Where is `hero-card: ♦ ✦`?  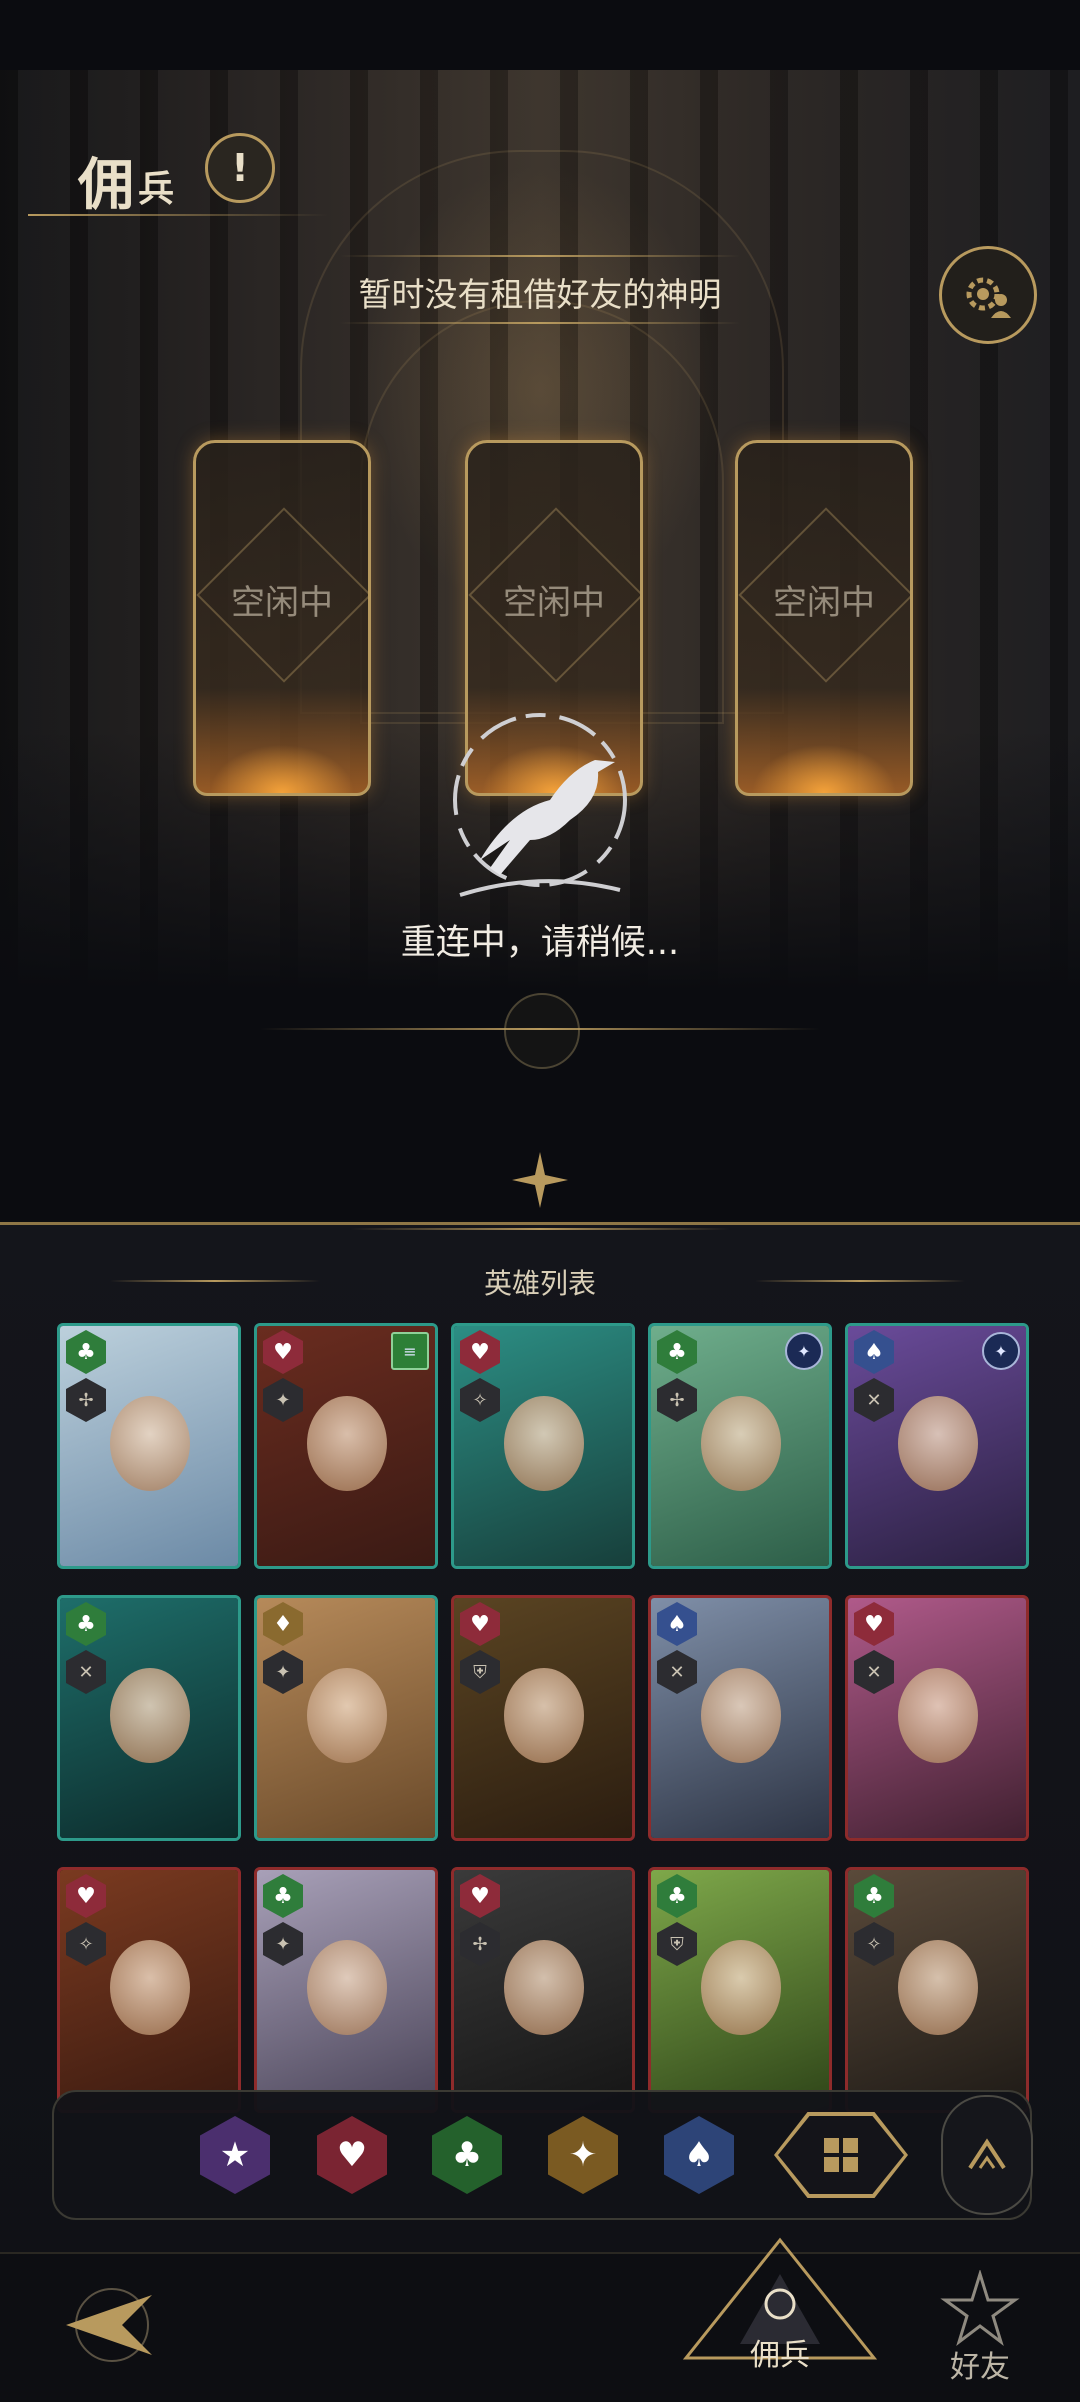 hero-card: ♦ ✦ is located at coordinates (346, 1718).